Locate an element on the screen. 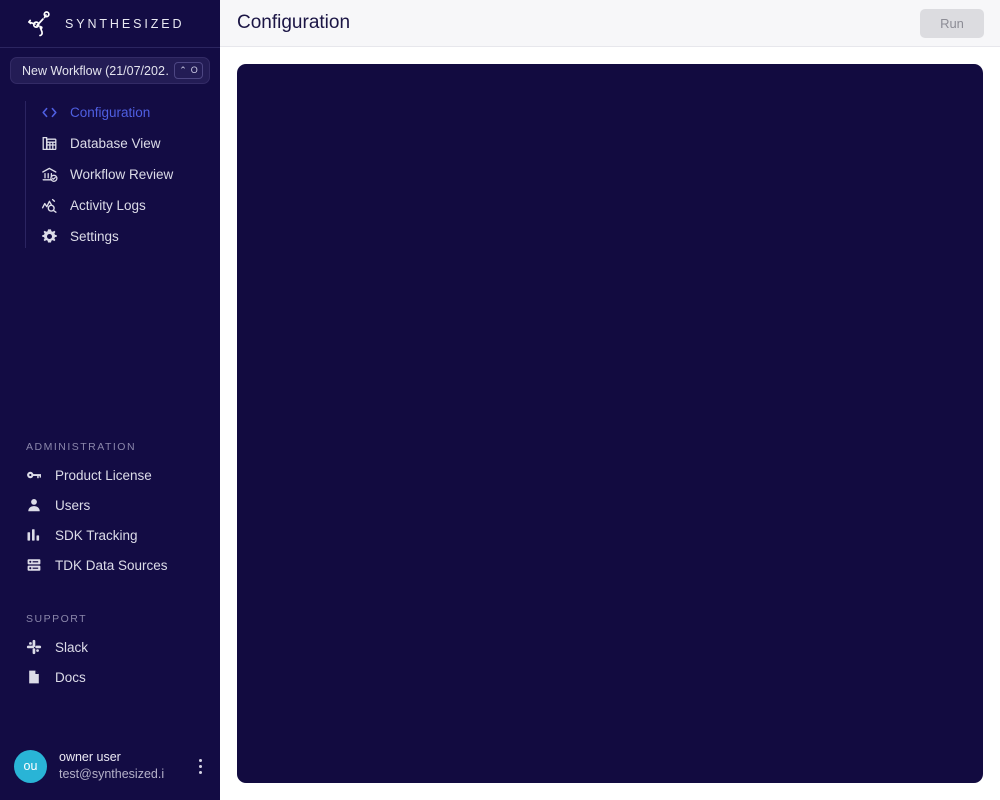 The width and height of the screenshot is (1000, 800). user-footer: ou owner user test@synthesized.i is located at coordinates (110, 766).